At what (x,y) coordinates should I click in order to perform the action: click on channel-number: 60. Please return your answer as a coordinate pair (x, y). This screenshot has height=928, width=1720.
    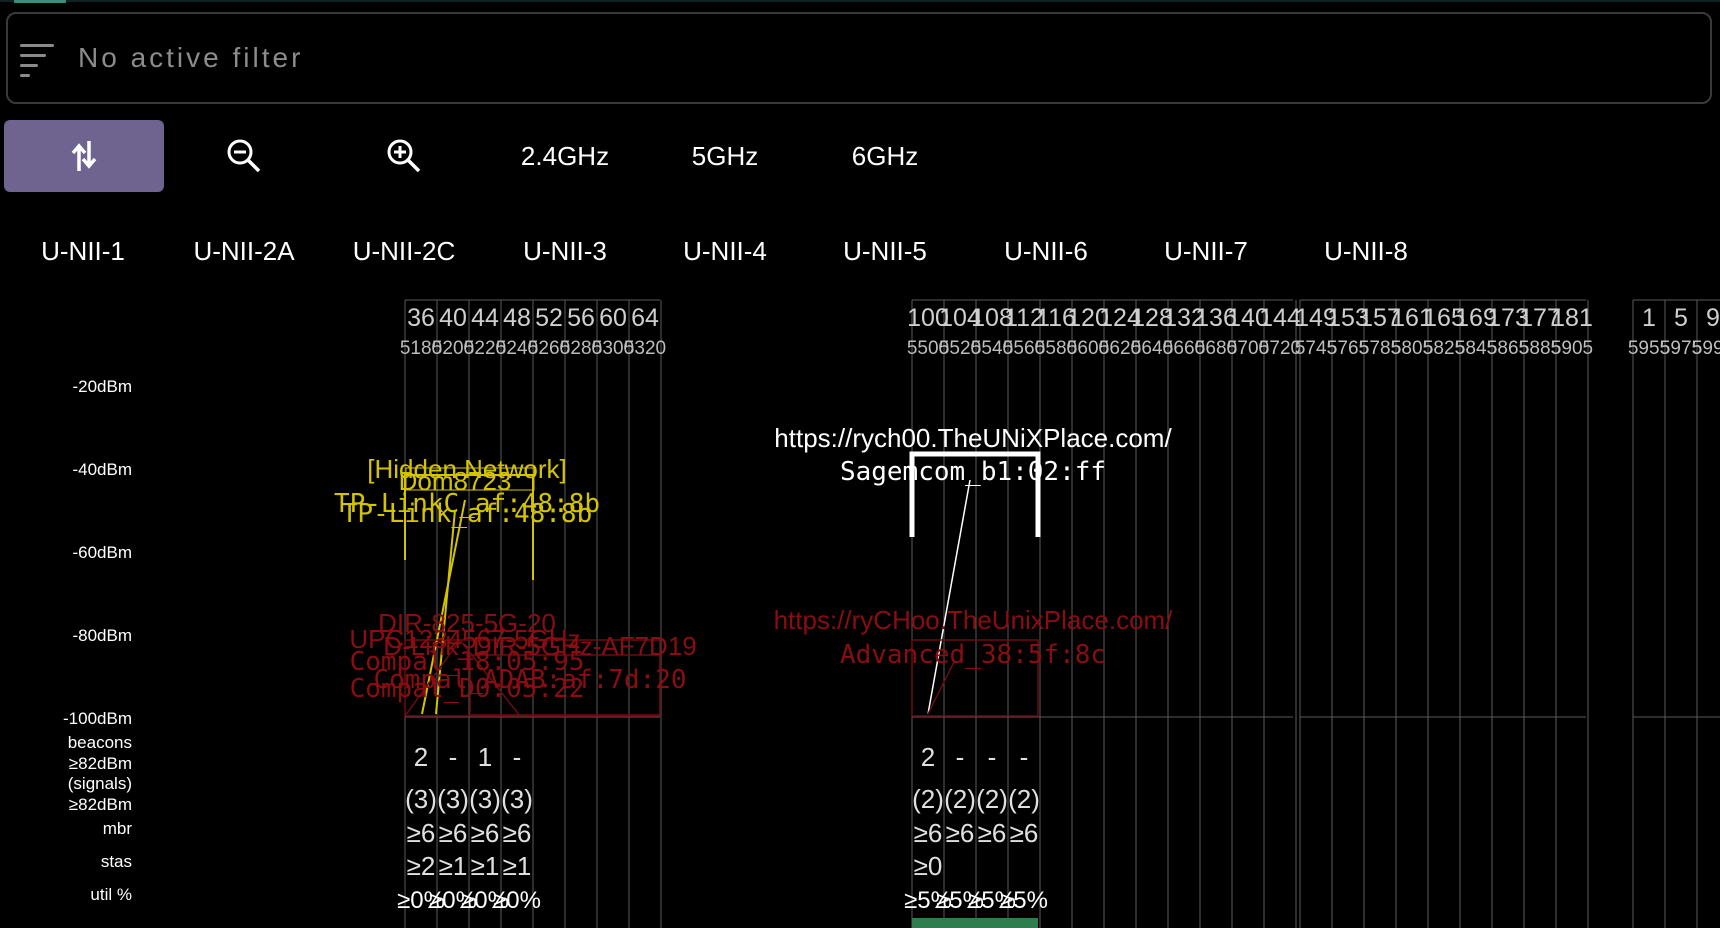
    Looking at the image, I should click on (613, 318).